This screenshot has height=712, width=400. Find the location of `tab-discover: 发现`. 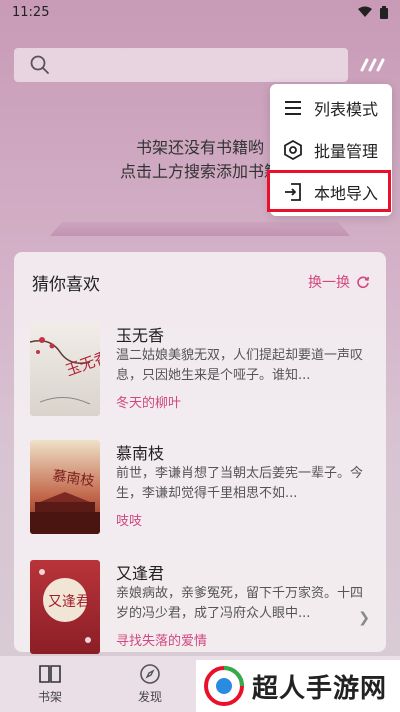

tab-discover: 发现 is located at coordinates (150, 683).